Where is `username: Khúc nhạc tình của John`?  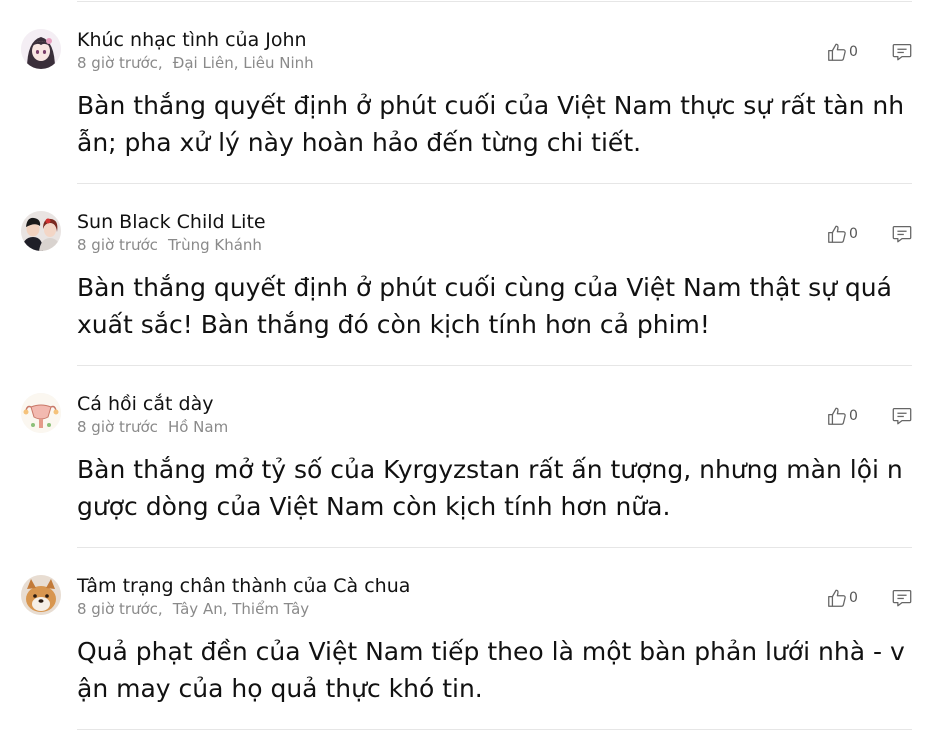
username: Khúc nhạc tình của John is located at coordinates (192, 40).